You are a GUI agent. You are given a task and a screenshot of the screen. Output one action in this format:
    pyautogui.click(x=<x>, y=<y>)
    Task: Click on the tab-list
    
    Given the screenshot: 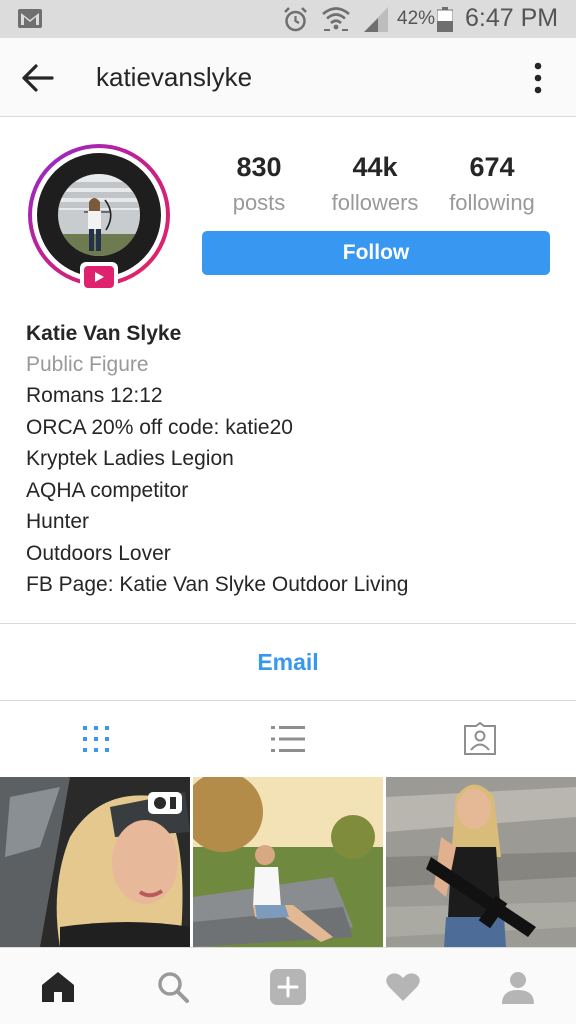 What is the action you would take?
    pyautogui.click(x=288, y=739)
    